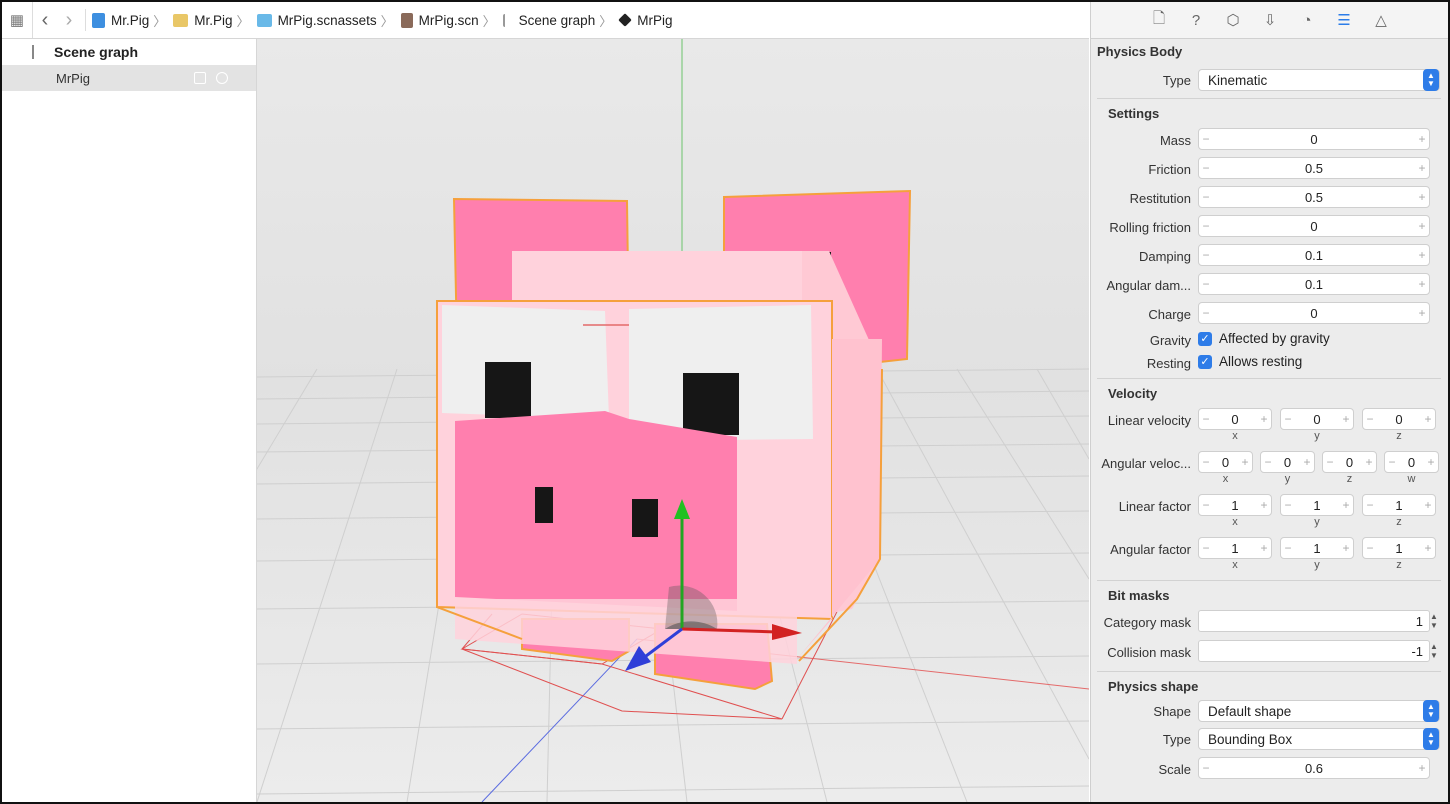 Image resolution: width=1450 pixels, height=804 pixels. Describe the element at coordinates (1264, 338) in the screenshot. I see `gravity-checkbox: ✓ Affected by gravity` at that location.